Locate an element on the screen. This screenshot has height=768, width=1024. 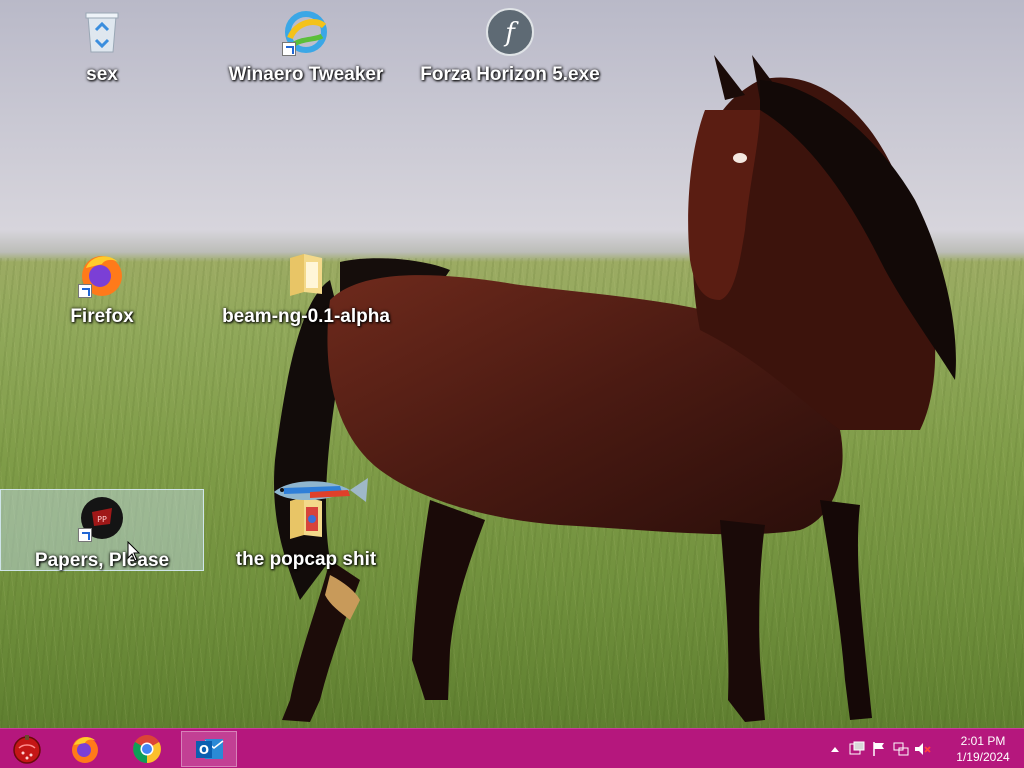
desktop-icon-winaero-tweaker: Winaero Tweaker is located at coordinates (306, 45).